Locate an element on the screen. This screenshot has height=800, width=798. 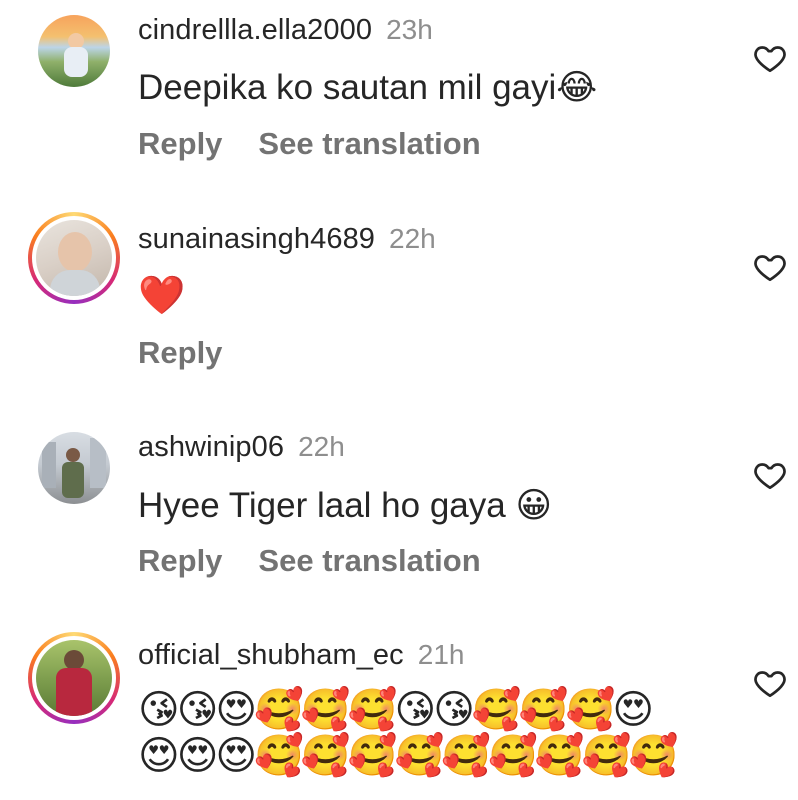
comment-time: 21h is located at coordinates (441, 654).